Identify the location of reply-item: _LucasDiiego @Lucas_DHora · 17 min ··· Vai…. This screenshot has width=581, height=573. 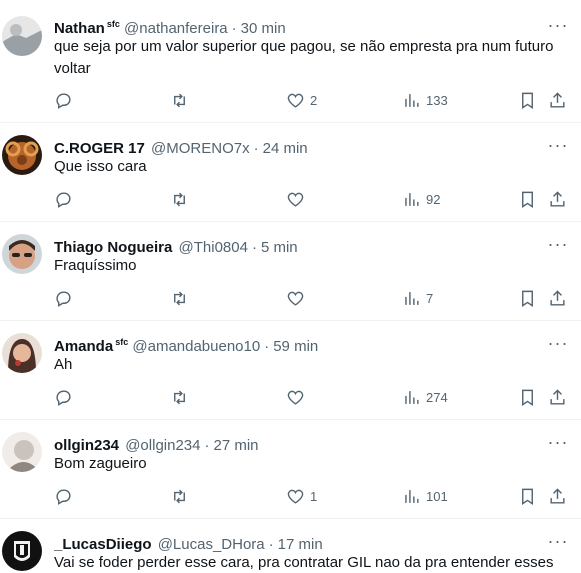
(290, 546).